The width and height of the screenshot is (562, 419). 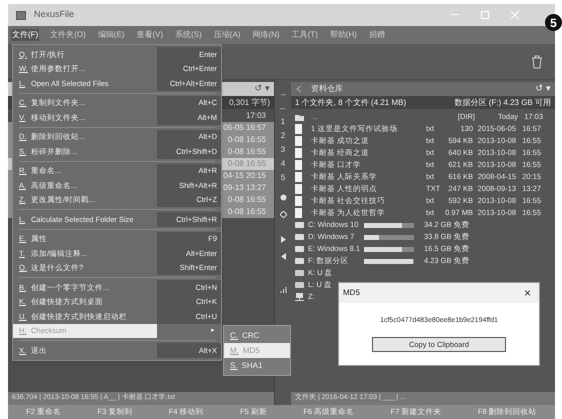 I want to click on breadcrumb-item: 资料仓库, so click(x=327, y=89).